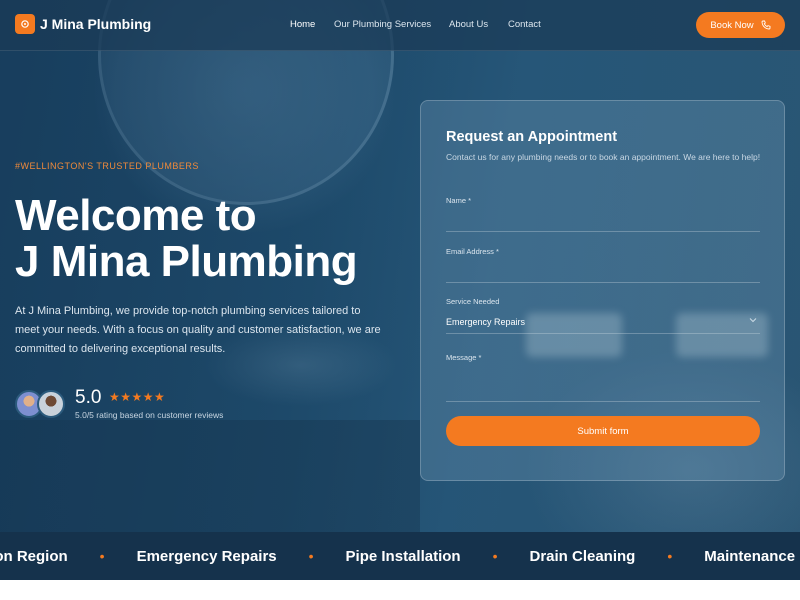  I want to click on hero-title-line1: Welcome to, so click(136, 215).